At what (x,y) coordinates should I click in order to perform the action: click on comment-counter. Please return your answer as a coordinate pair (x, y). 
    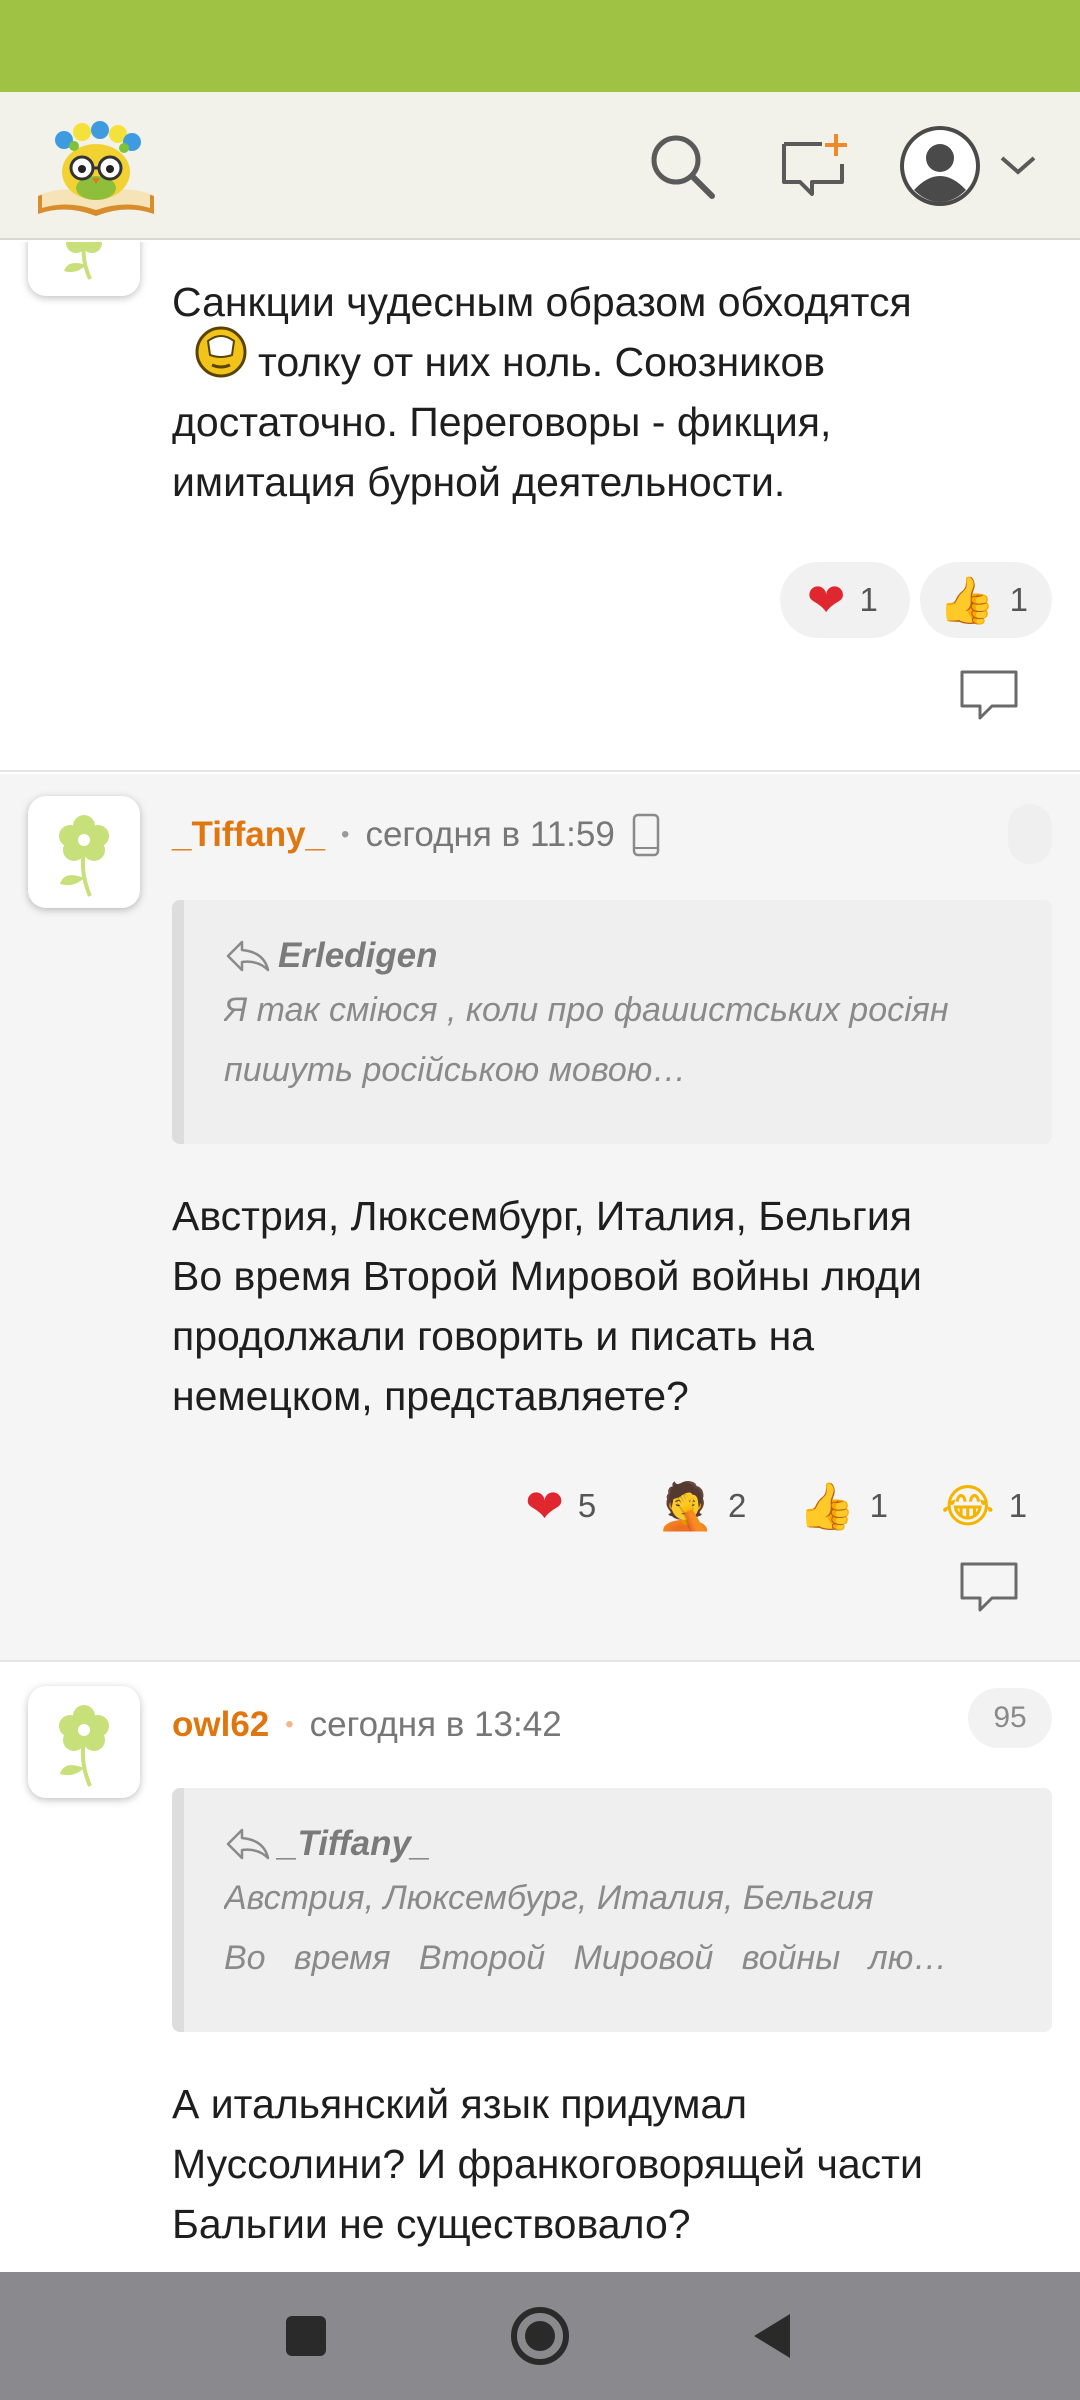
    Looking at the image, I should click on (1030, 834).